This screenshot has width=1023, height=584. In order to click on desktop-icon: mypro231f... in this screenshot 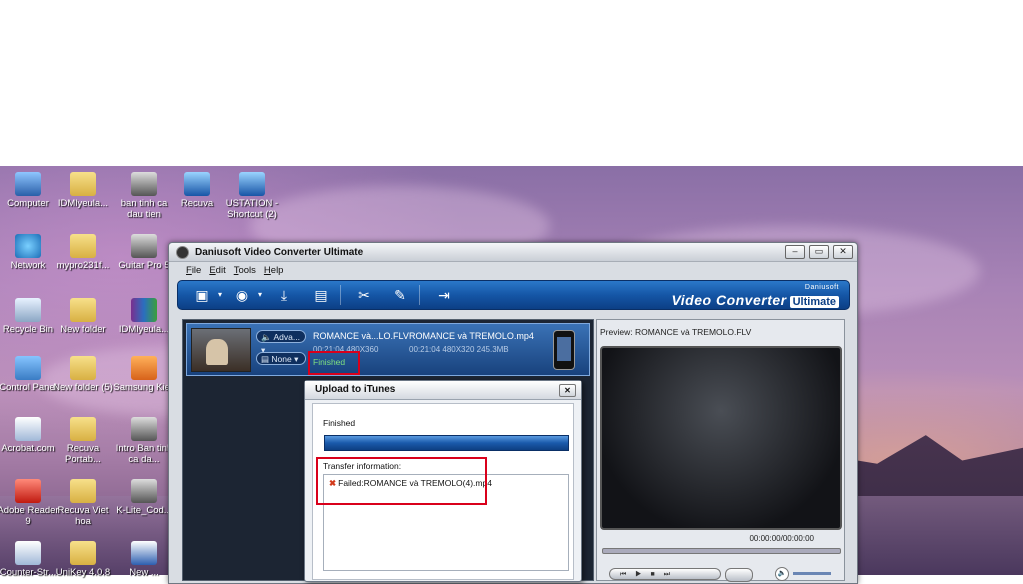, I will do `click(83, 252)`.